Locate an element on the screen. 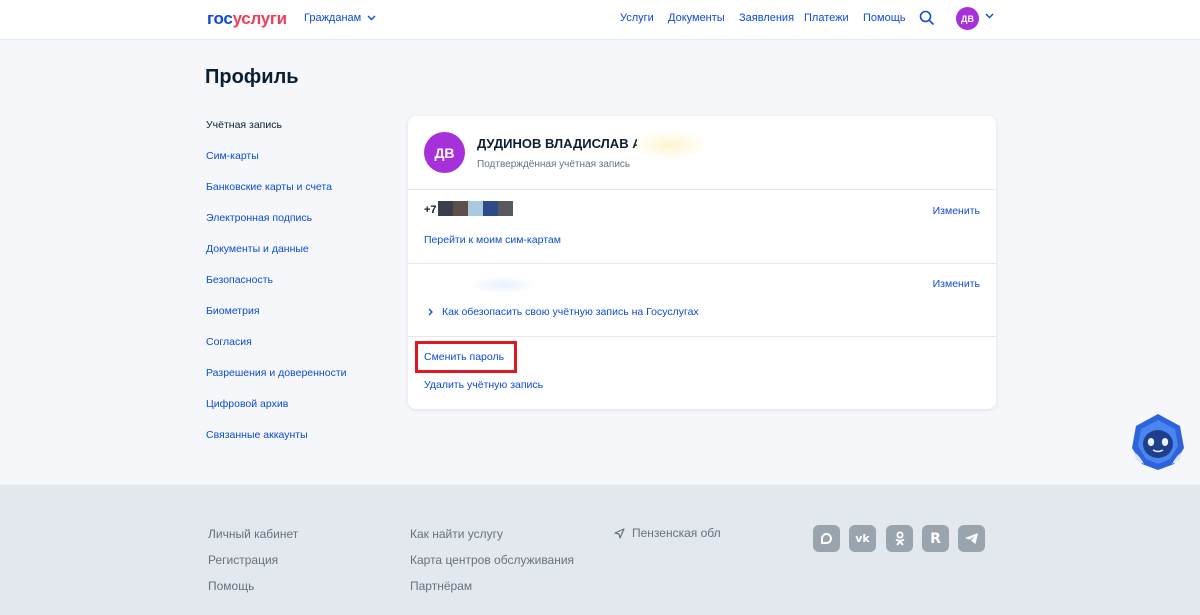 Image resolution: width=1200 pixels, height=615 pixels. sim-cards-link: Перейти к моим сим-картам is located at coordinates (492, 240).